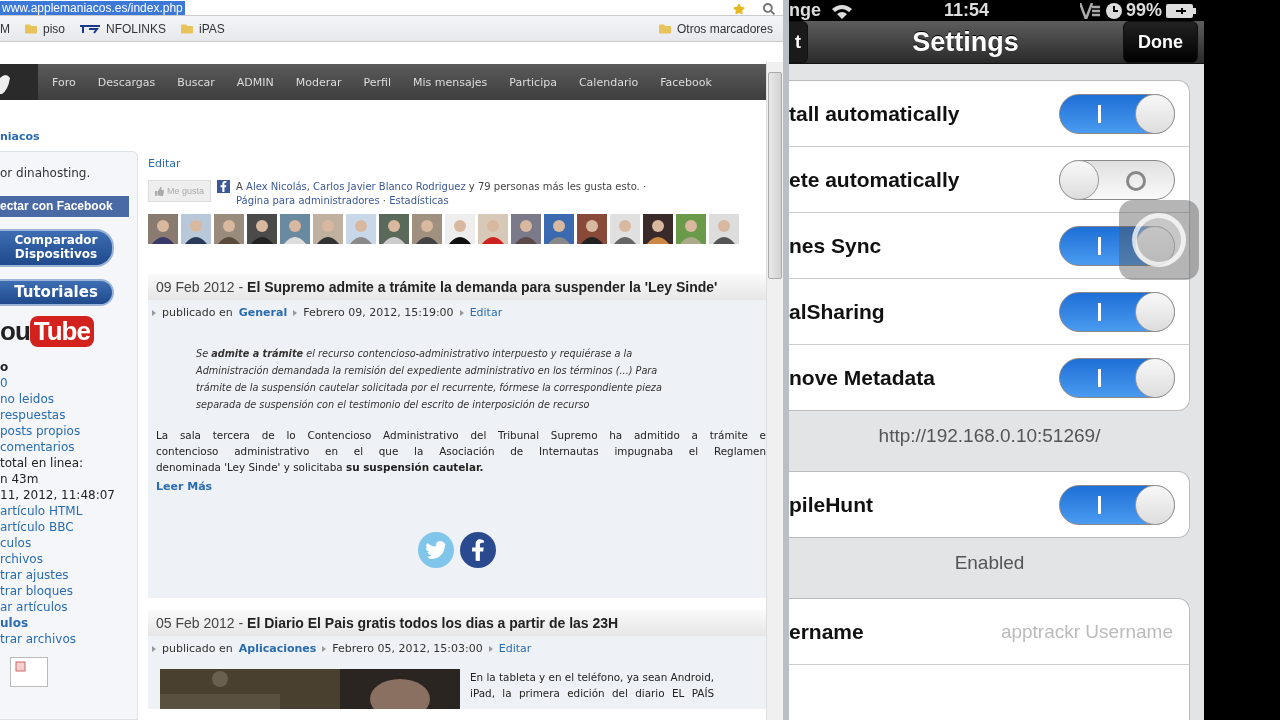 The height and width of the screenshot is (720, 1280). What do you see at coordinates (126, 82) in the screenshot?
I see `nav-link: Descargas` at bounding box center [126, 82].